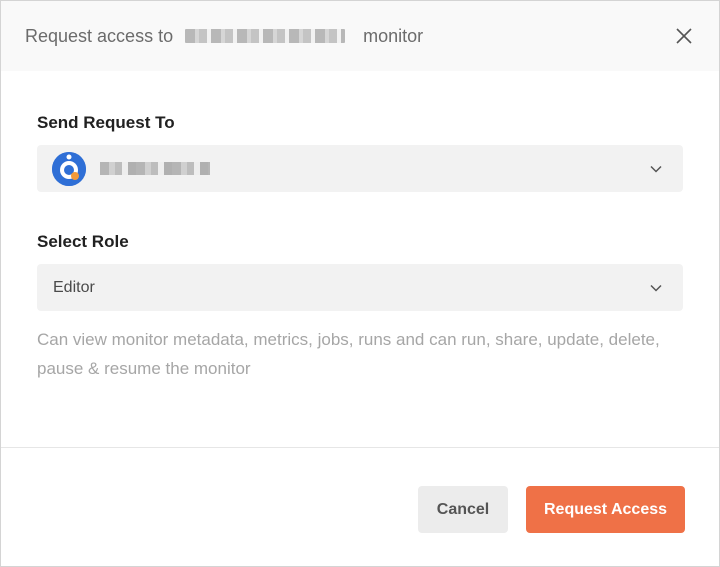 The image size is (720, 567). I want to click on role-selected-value: Editor, so click(74, 287).